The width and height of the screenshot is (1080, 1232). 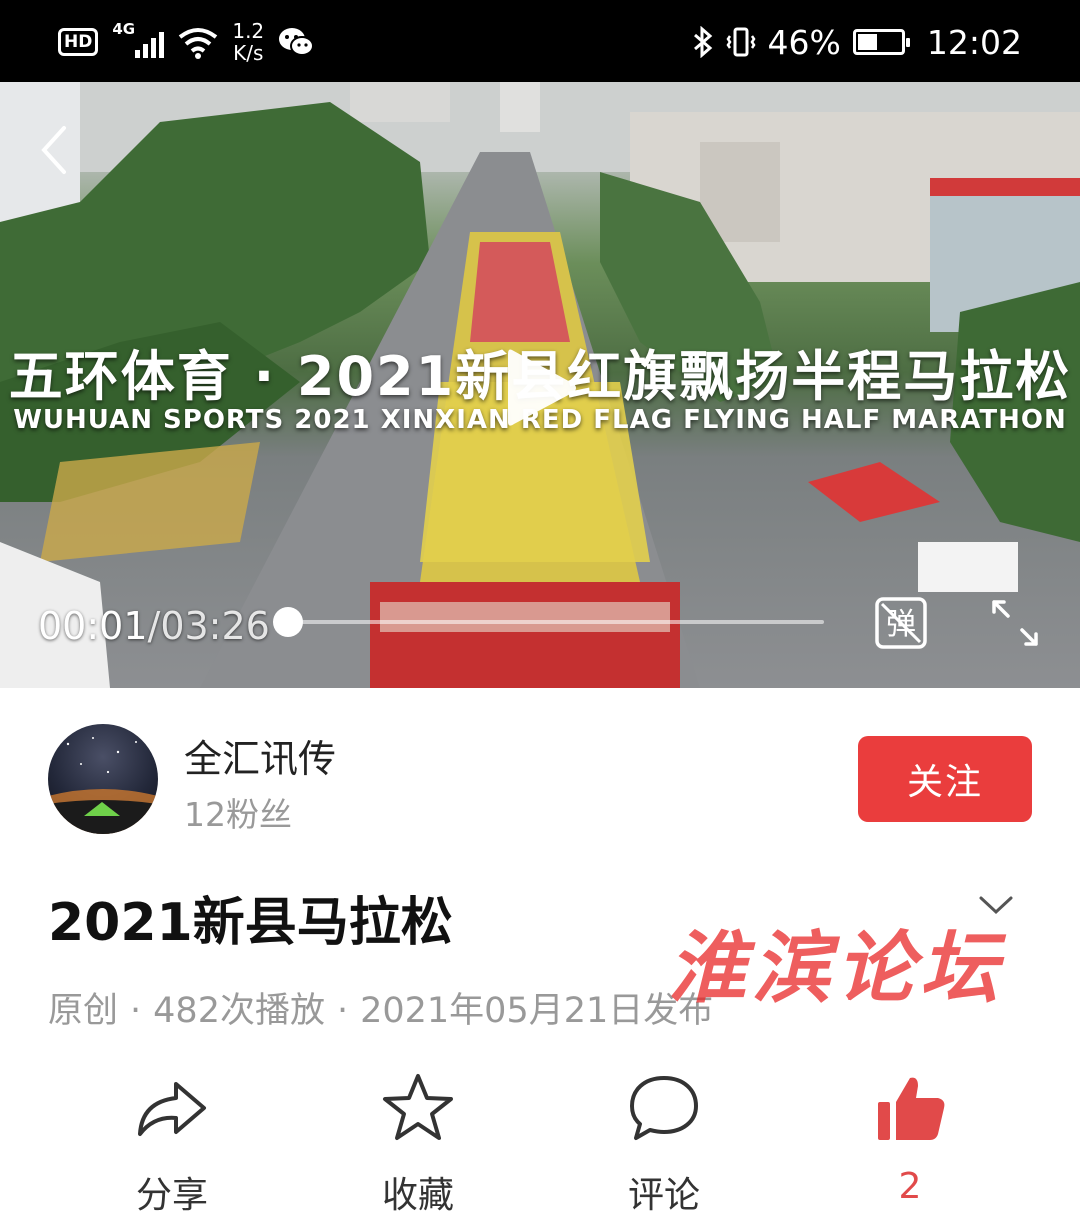 I want to click on play-icon, so click(x=542, y=388).